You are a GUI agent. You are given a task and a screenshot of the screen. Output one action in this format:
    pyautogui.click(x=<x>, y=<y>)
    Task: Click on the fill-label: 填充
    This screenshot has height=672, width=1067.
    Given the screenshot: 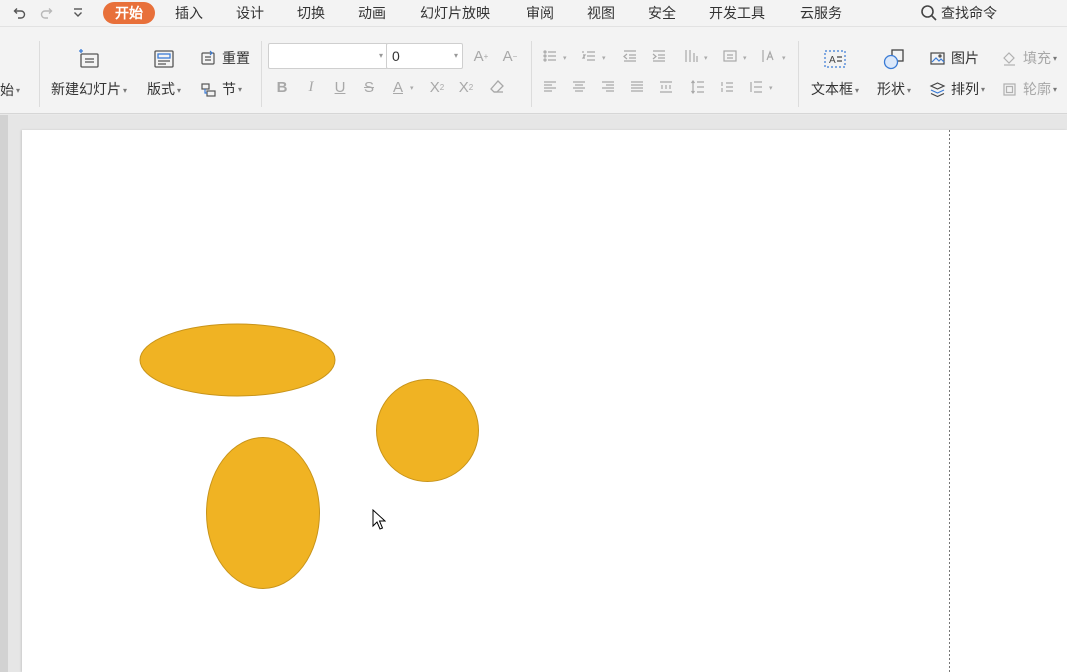 What is the action you would take?
    pyautogui.click(x=1037, y=58)
    